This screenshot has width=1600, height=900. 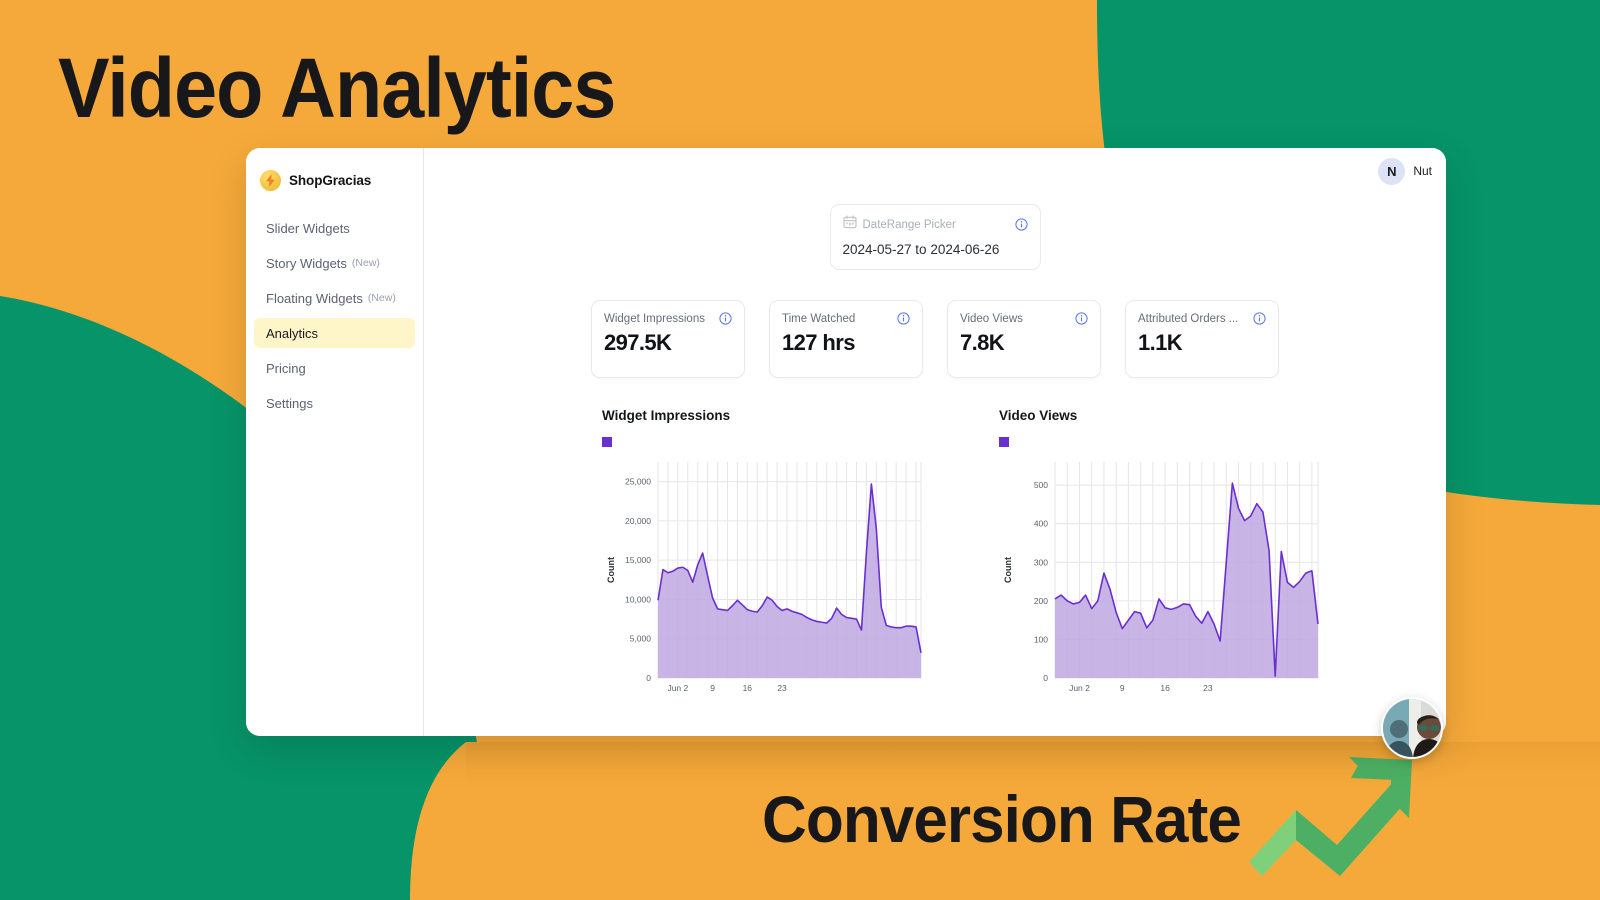 I want to click on sidebar-item-label: Pricing, so click(x=286, y=368).